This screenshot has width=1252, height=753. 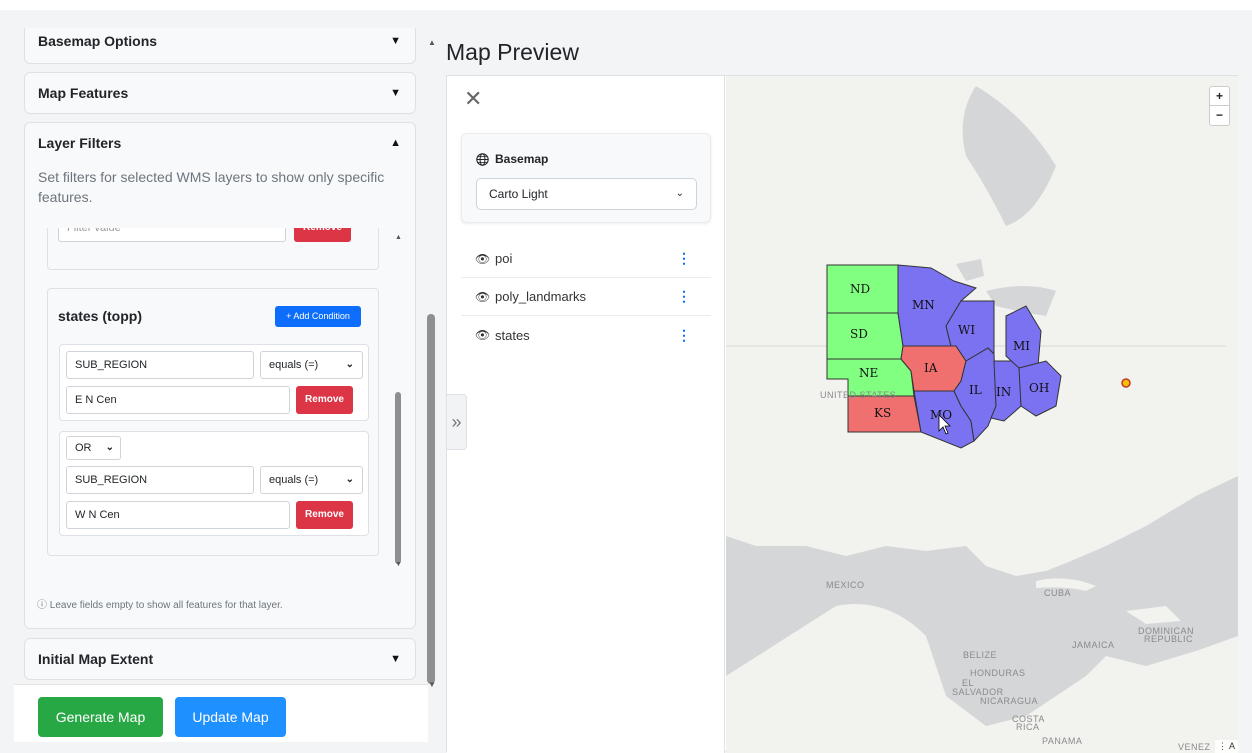 What do you see at coordinates (586, 259) in the screenshot?
I see `layer-item-poi: 👁 poi ⋮` at bounding box center [586, 259].